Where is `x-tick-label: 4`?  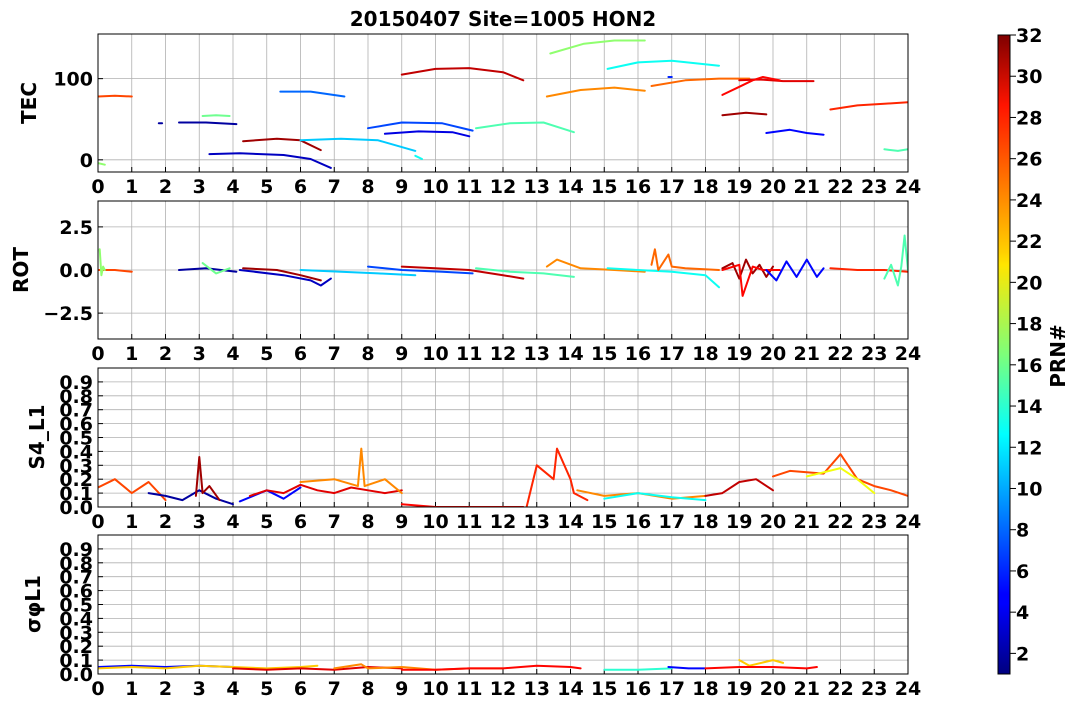
x-tick-label: 4 is located at coordinates (232, 187).